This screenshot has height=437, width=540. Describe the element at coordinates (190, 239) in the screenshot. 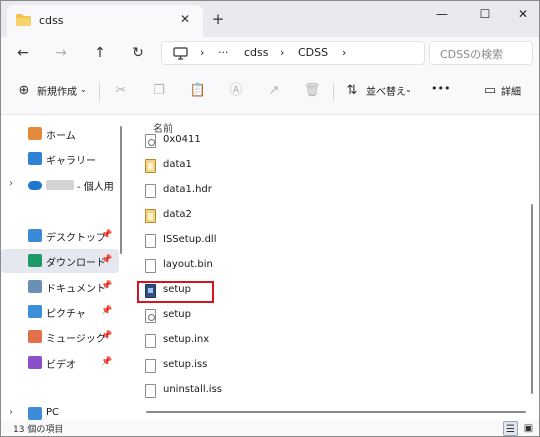

I see `file-name: ISSetup.dll` at that location.